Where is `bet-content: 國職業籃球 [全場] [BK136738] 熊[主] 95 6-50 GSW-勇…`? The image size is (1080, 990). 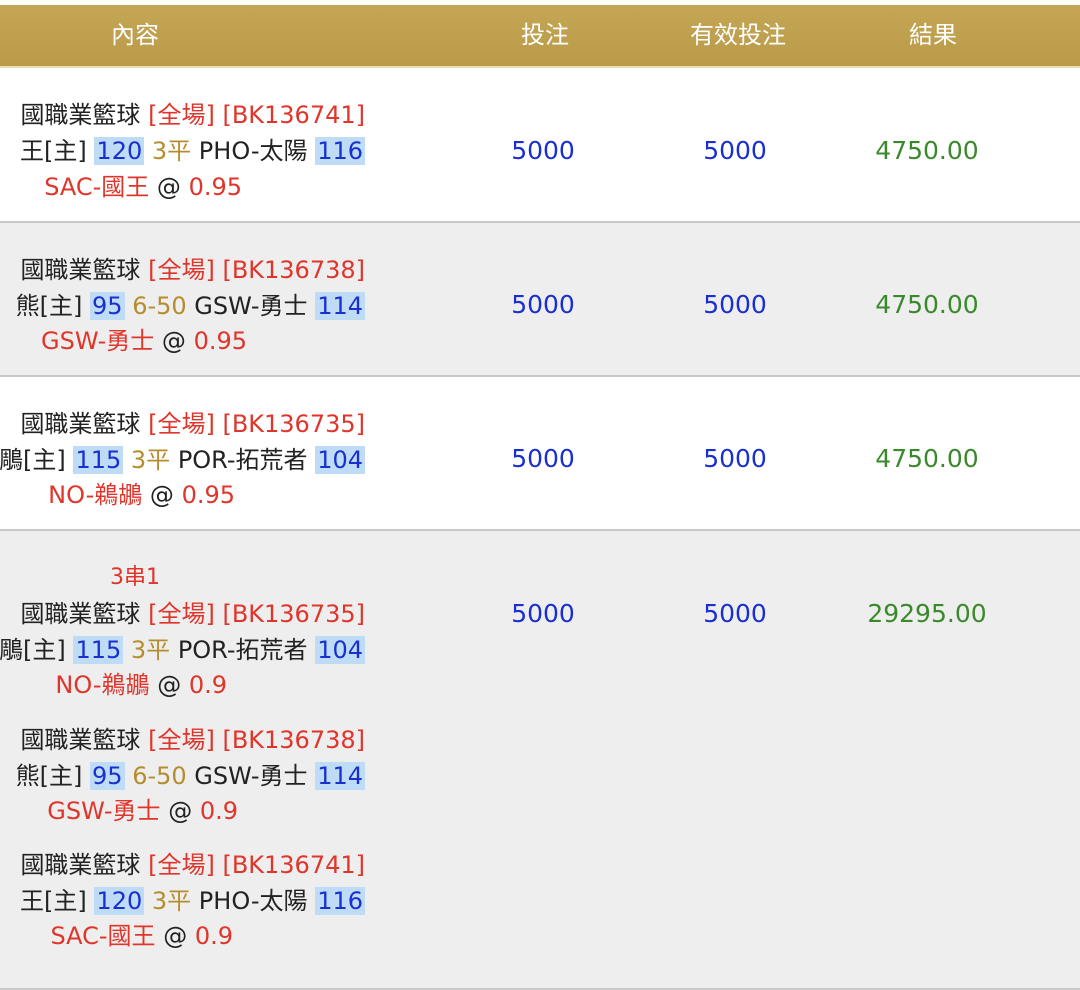 bet-content: 國職業籃球 [全場] [BK136738] 熊[主] 95 6-50 GSW-勇… is located at coordinates (182, 288).